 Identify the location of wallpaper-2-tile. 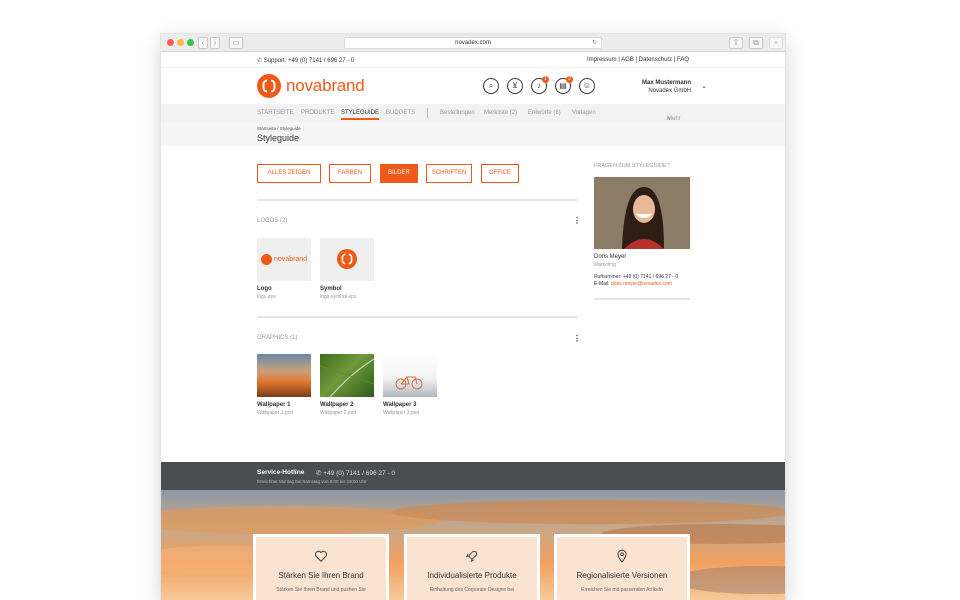
(347, 375).